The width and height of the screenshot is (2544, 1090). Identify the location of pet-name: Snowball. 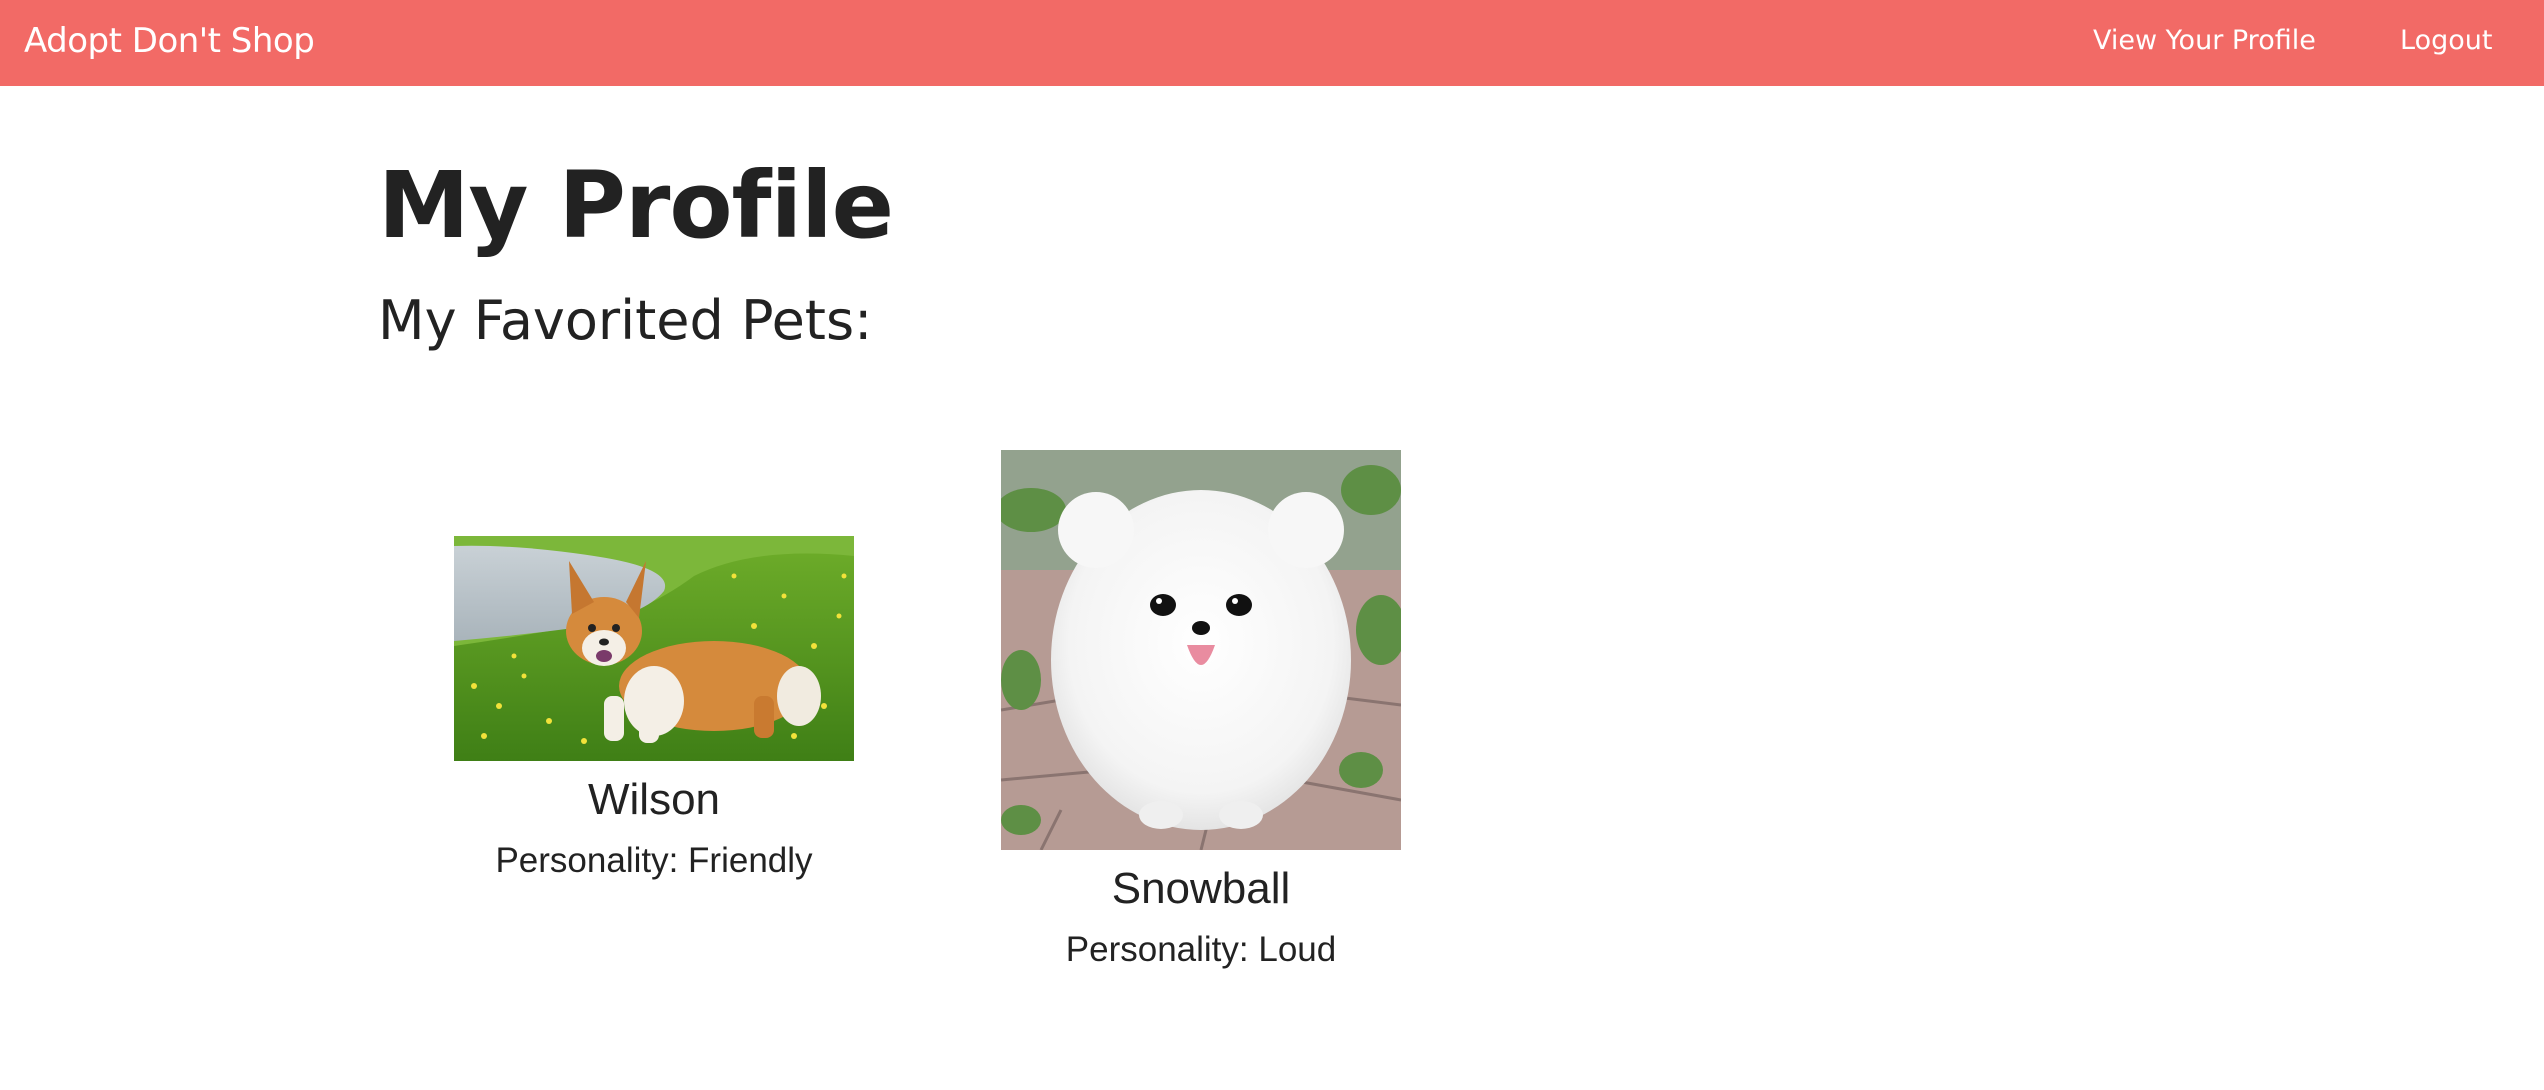
(1201, 888).